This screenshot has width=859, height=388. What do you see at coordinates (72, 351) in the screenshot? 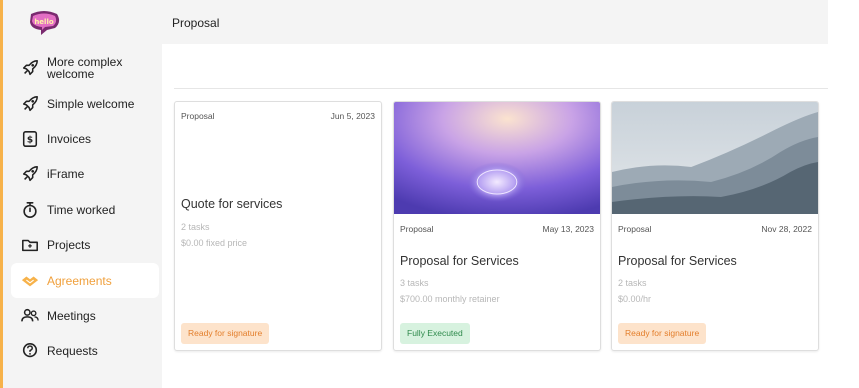
I see `sidebar-item-label: Requests` at bounding box center [72, 351].